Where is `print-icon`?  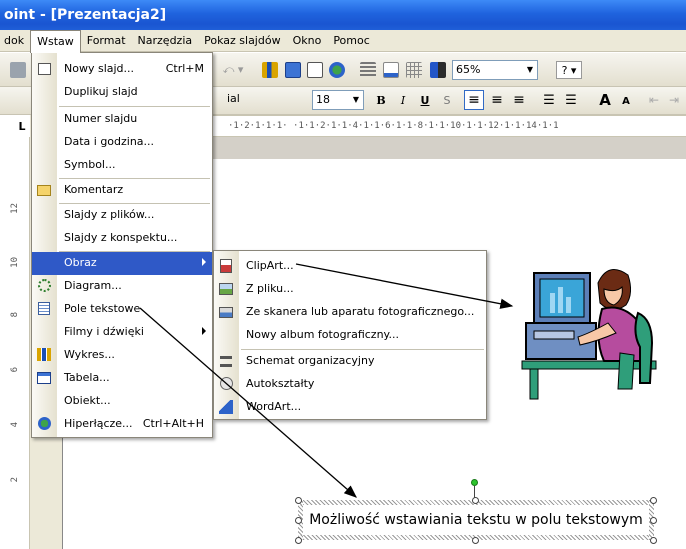 print-icon is located at coordinates (18, 70).